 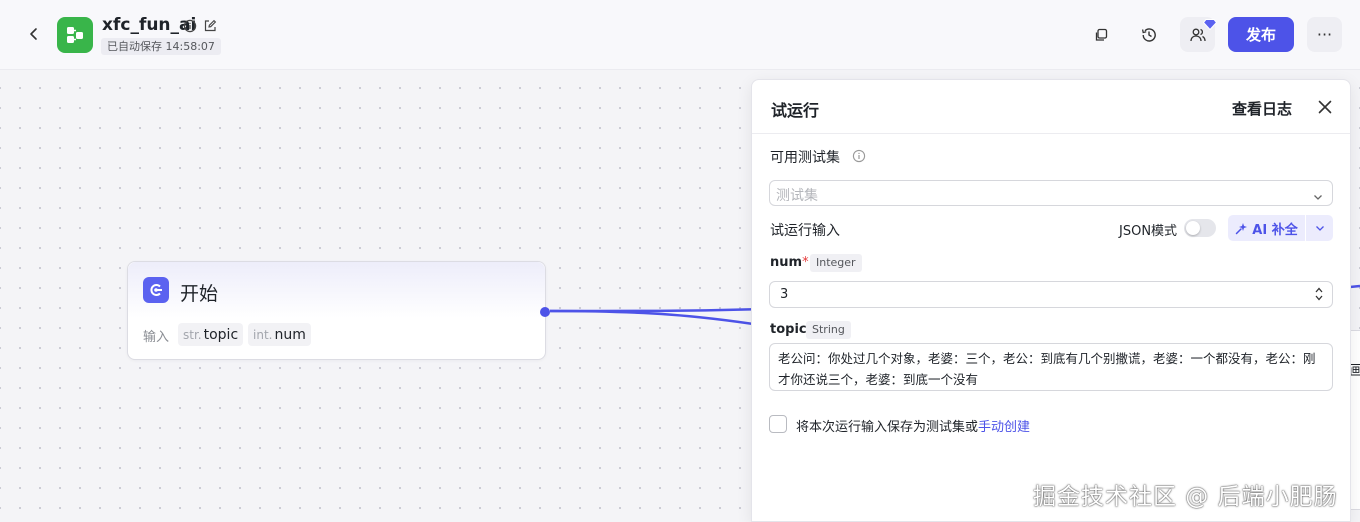 What do you see at coordinates (199, 294) in the screenshot?
I see `start-node-title: 开始` at bounding box center [199, 294].